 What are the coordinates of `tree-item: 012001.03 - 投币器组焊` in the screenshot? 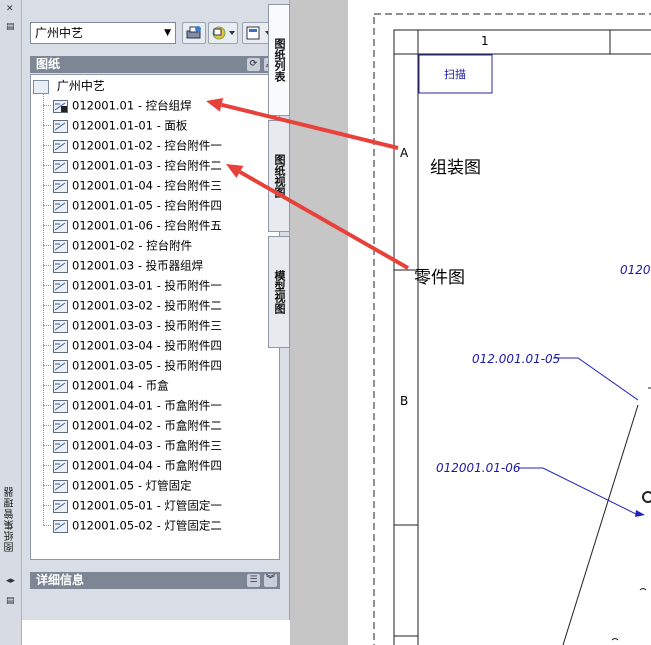 It's located at (123, 265).